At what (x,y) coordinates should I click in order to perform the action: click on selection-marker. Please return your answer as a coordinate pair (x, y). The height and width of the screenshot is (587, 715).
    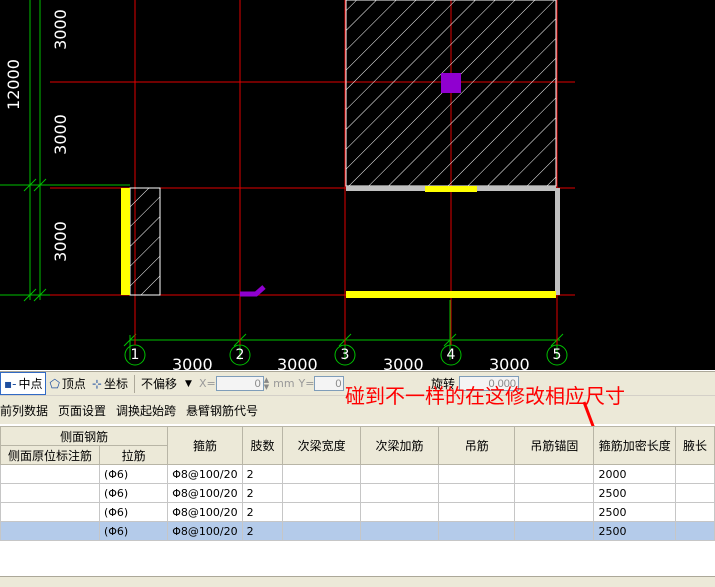
    Looking at the image, I should click on (451, 83).